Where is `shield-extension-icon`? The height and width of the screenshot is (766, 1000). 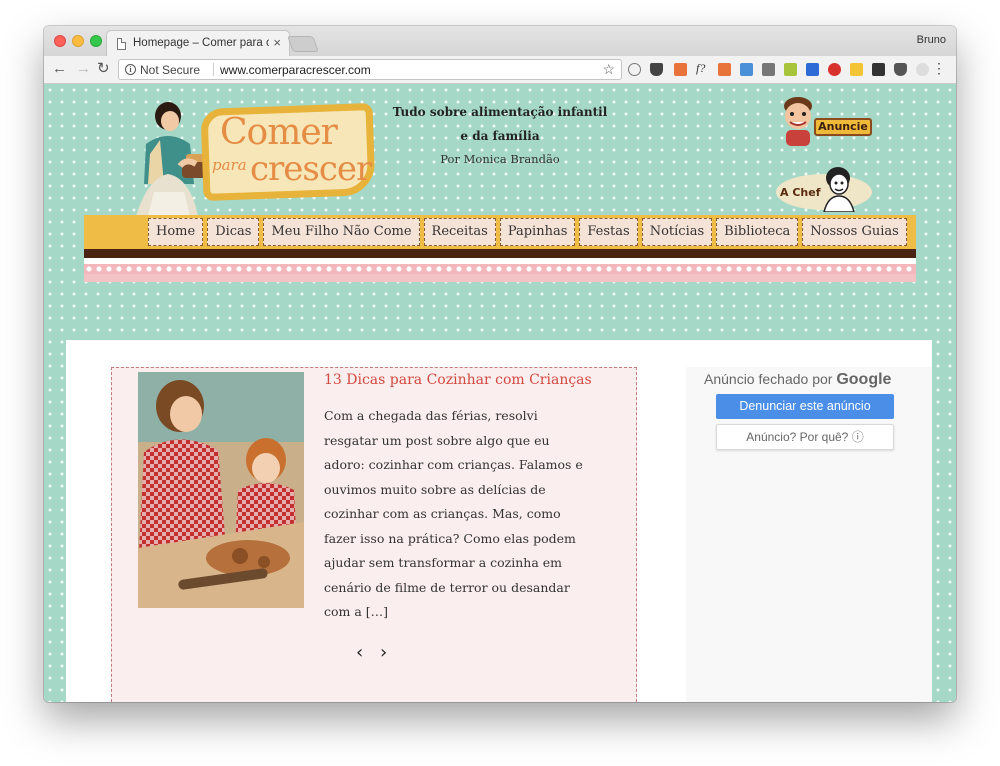
shield-extension-icon is located at coordinates (656, 69).